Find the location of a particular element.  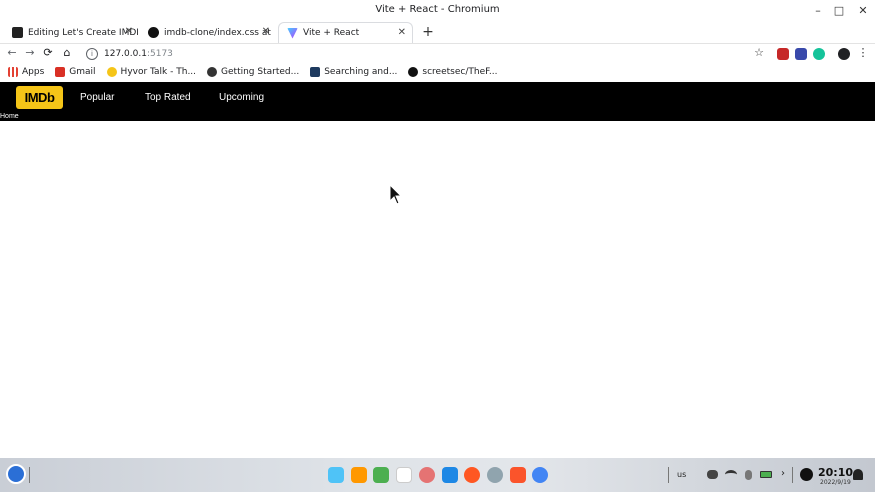

dev-icon is located at coordinates (17, 32).